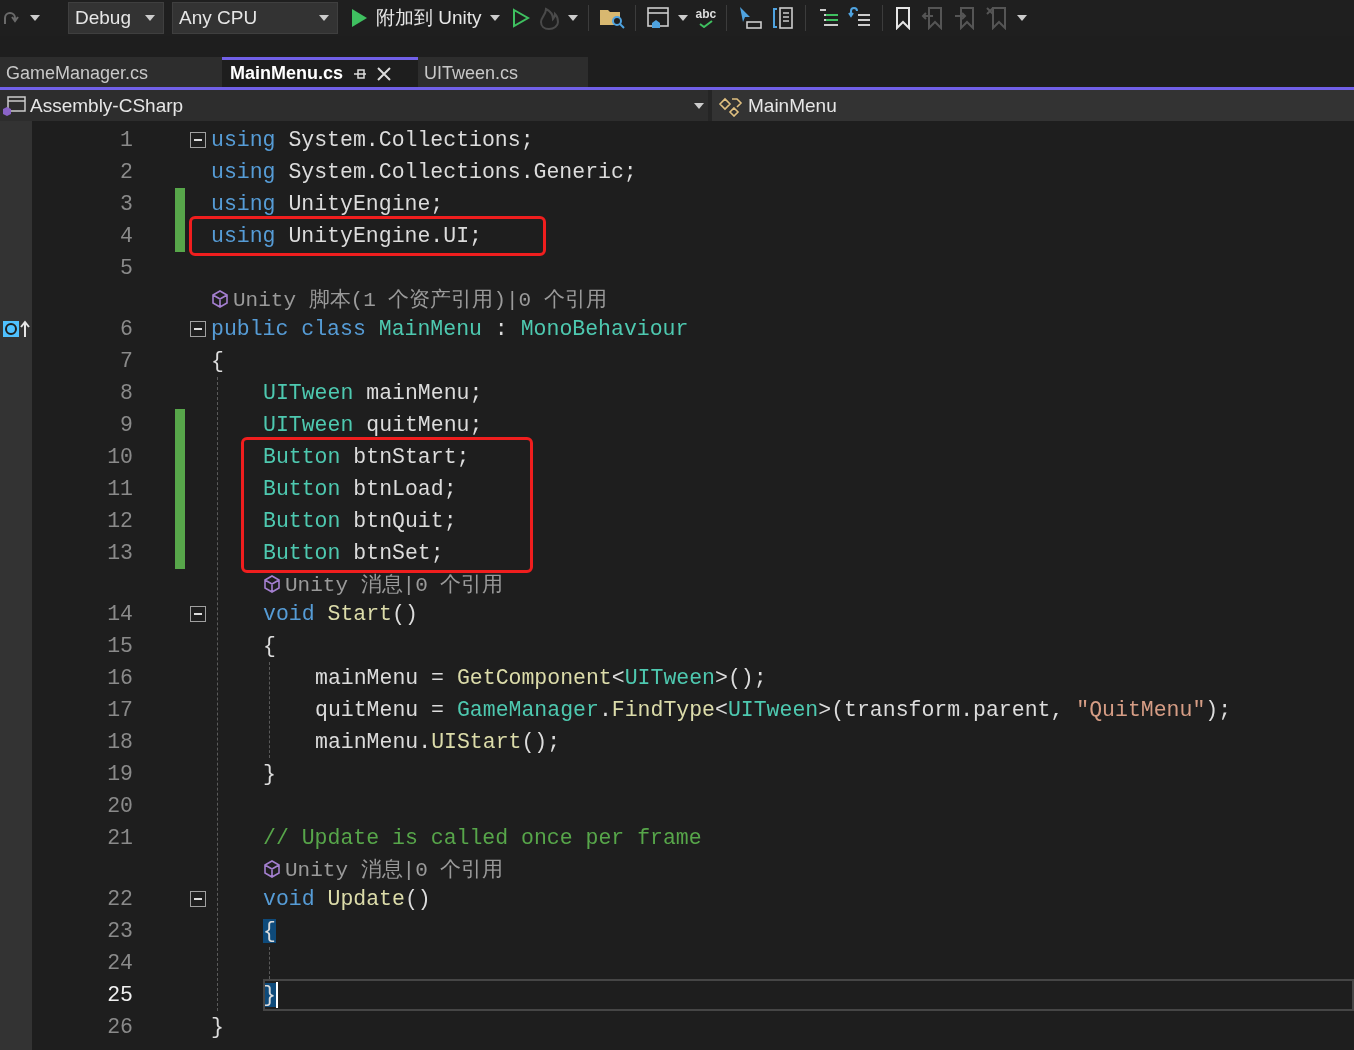 The height and width of the screenshot is (1050, 1354). What do you see at coordinates (860, 18) in the screenshot?
I see `uncomment-lines-icon` at bounding box center [860, 18].